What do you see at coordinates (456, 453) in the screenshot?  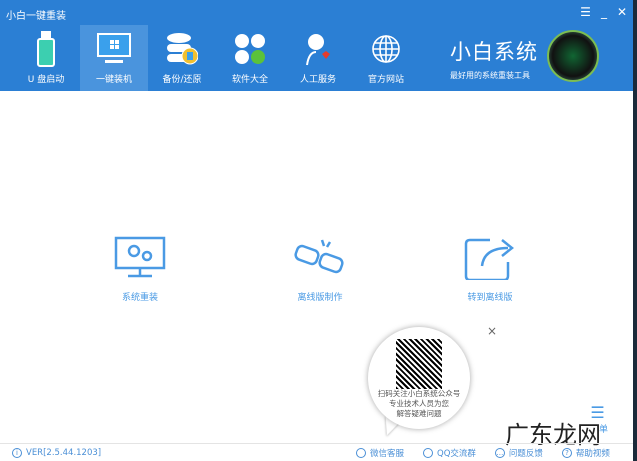 I see `link-label: QQ交流群` at bounding box center [456, 453].